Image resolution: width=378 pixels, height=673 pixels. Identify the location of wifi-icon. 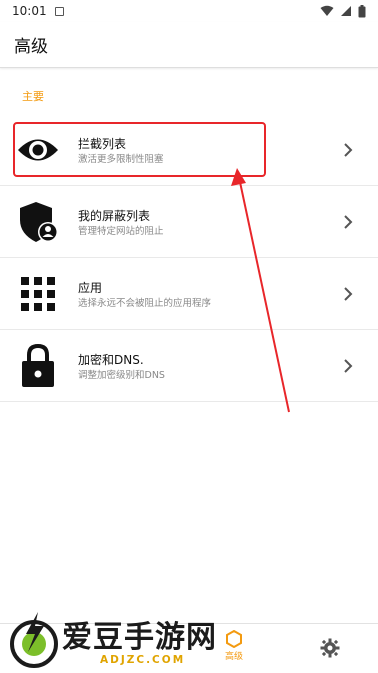
(327, 10).